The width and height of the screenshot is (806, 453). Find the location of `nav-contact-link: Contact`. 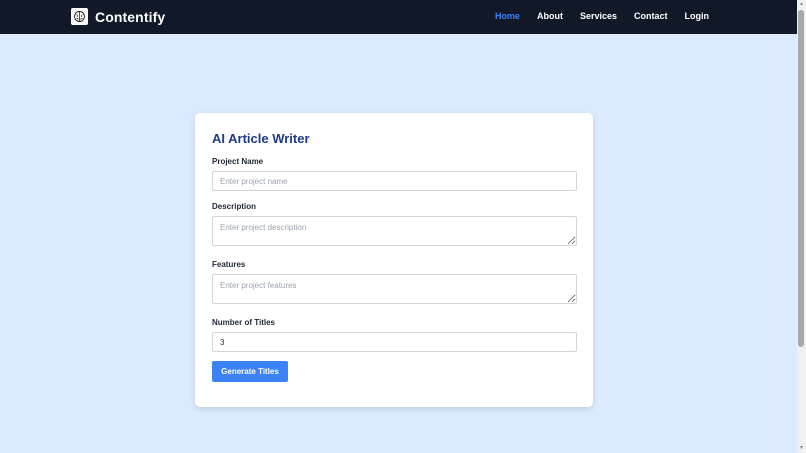

nav-contact-link: Contact is located at coordinates (651, 16).